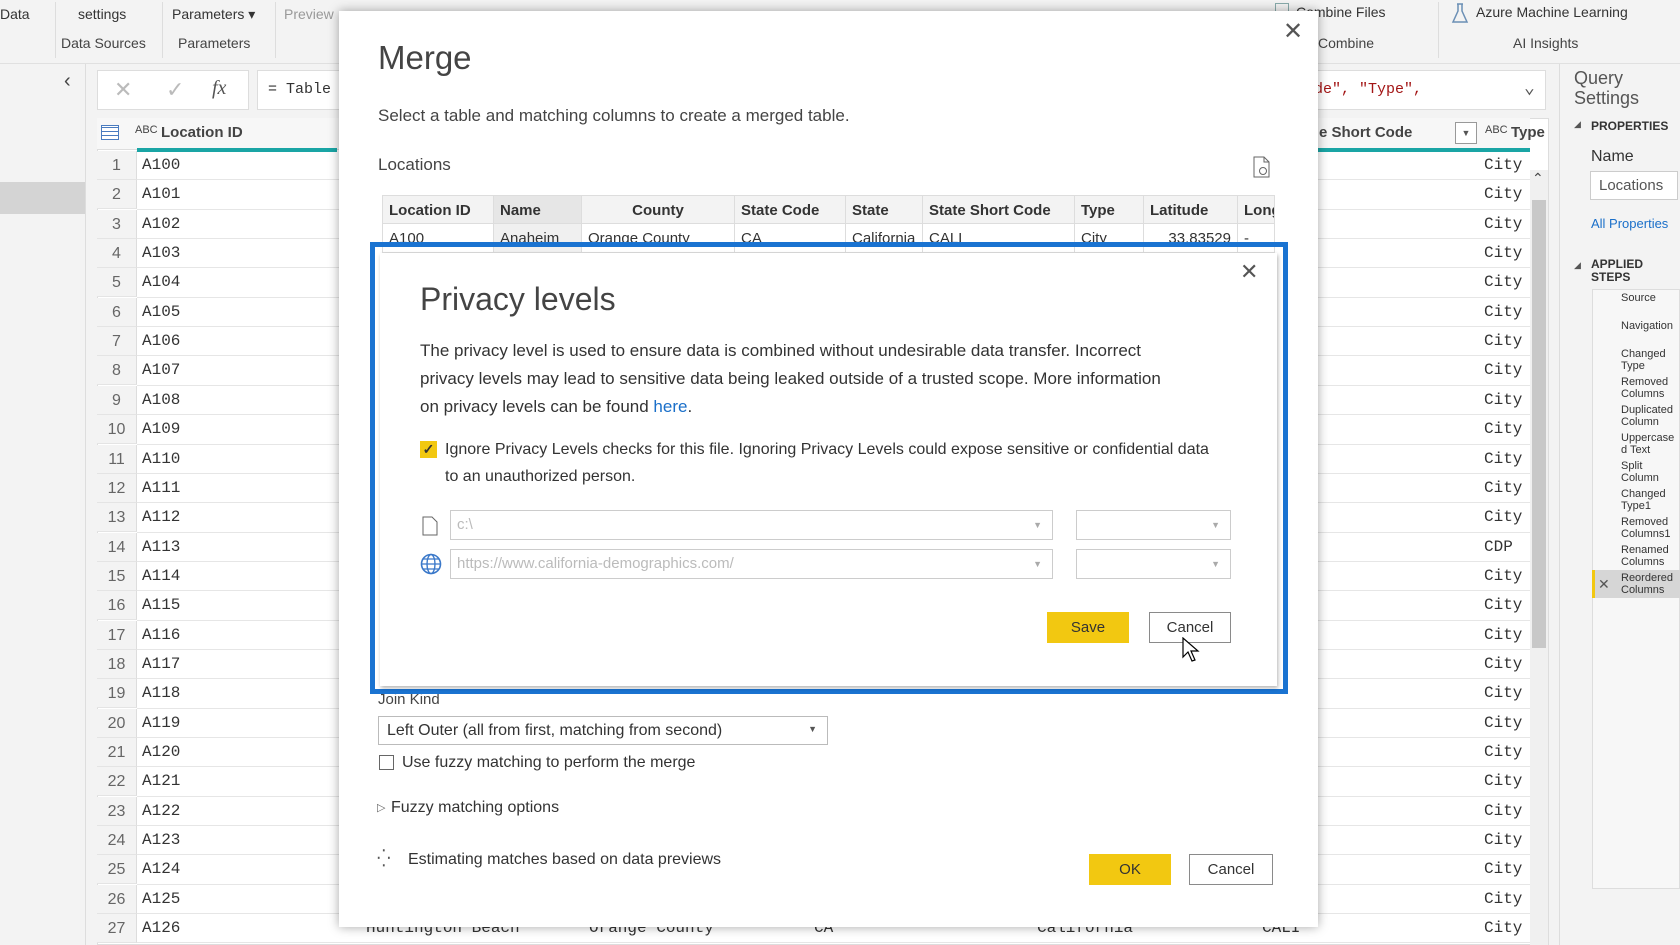  I want to click on row-number: 13, so click(117, 518).